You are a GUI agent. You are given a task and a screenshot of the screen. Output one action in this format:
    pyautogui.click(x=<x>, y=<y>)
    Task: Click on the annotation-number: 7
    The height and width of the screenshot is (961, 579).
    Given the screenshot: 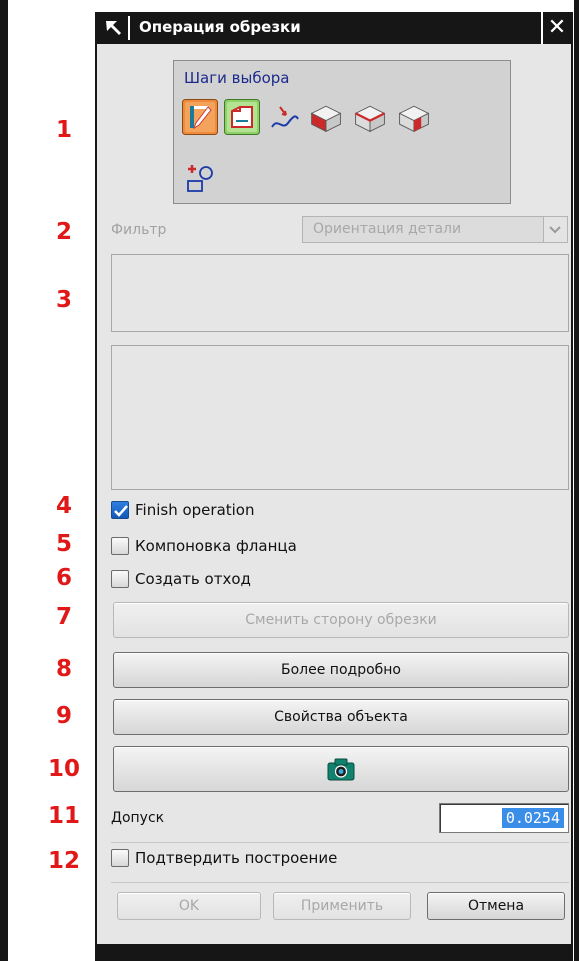 What is the action you would take?
    pyautogui.click(x=63, y=617)
    